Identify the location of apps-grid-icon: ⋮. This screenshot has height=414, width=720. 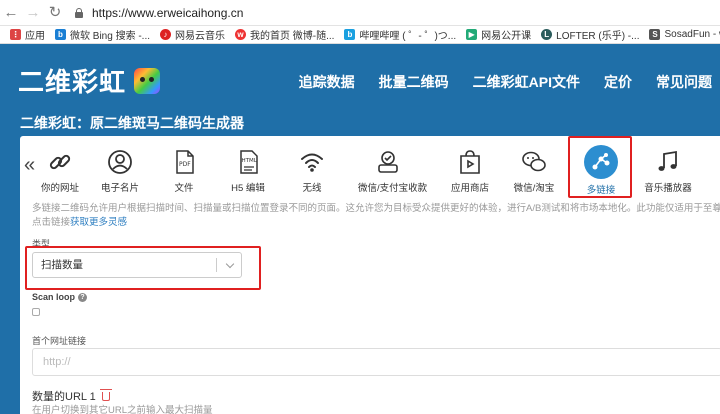
(15, 34).